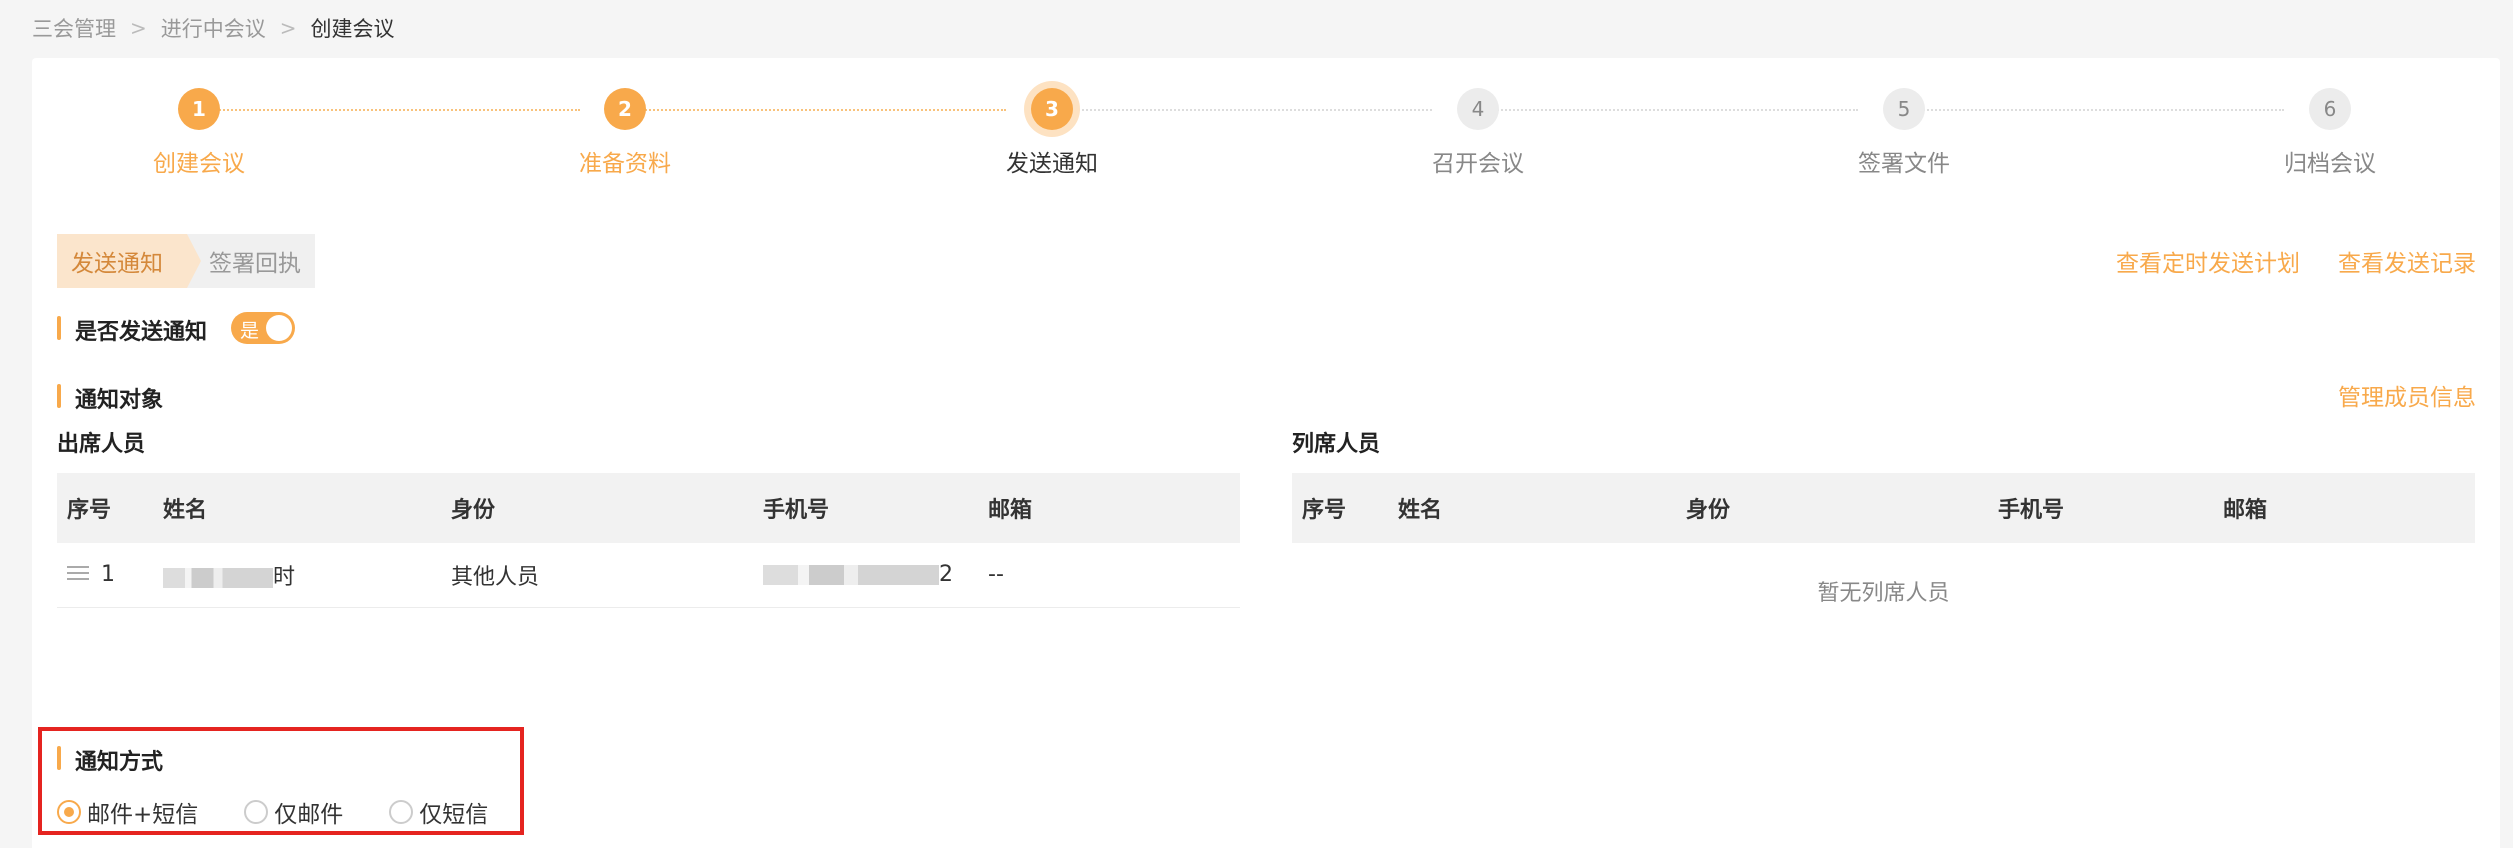  Describe the element at coordinates (108, 575) in the screenshot. I see `row-index: 1` at that location.